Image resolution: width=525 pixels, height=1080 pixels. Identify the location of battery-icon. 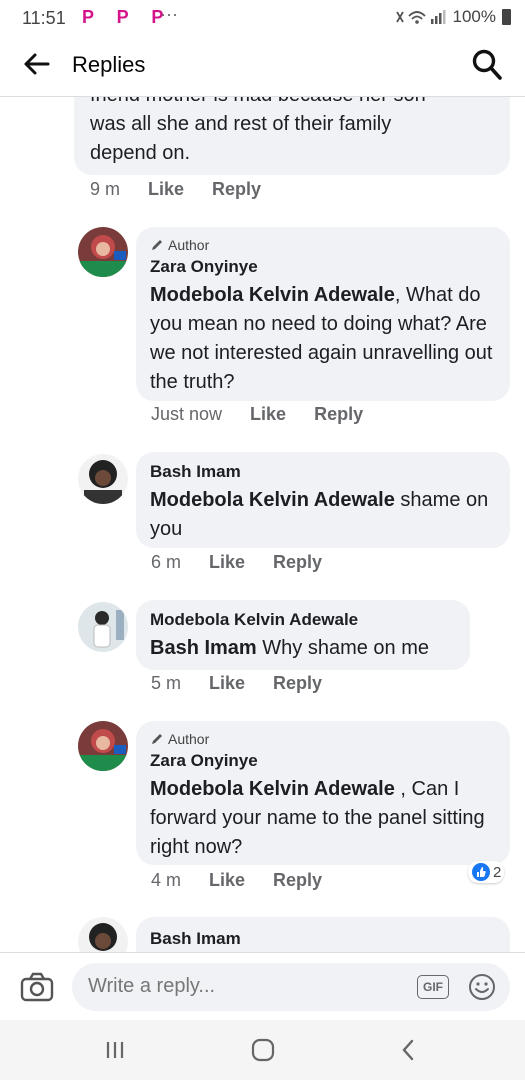
(506, 17).